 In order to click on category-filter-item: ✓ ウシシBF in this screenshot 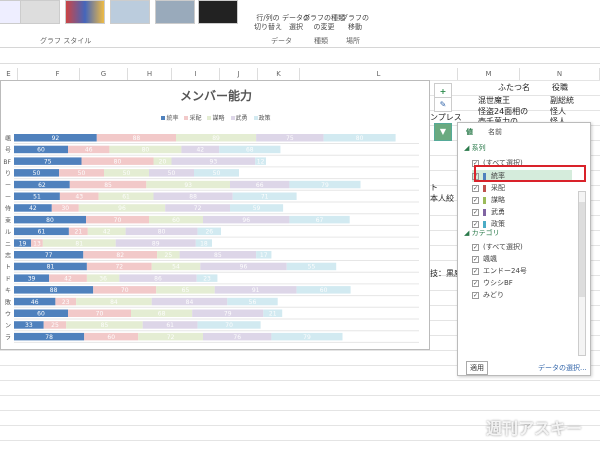, I will do `click(492, 283)`.